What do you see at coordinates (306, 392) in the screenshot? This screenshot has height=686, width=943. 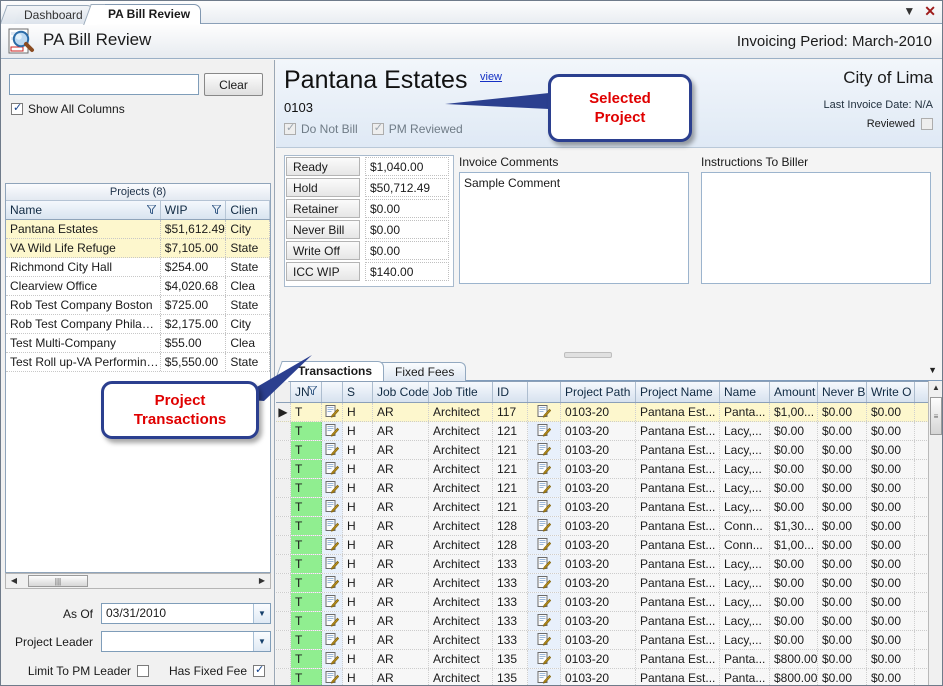 I see `column-header-jn: JN` at bounding box center [306, 392].